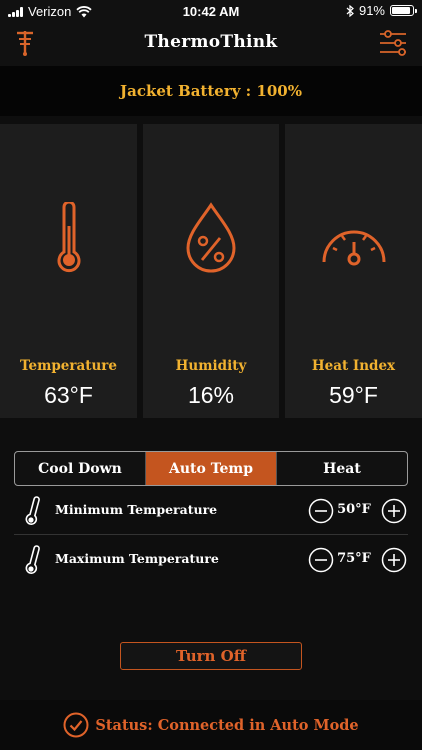 This screenshot has width=422, height=750. Describe the element at coordinates (68, 395) in the screenshot. I see `temperature-value: 63°F` at that location.